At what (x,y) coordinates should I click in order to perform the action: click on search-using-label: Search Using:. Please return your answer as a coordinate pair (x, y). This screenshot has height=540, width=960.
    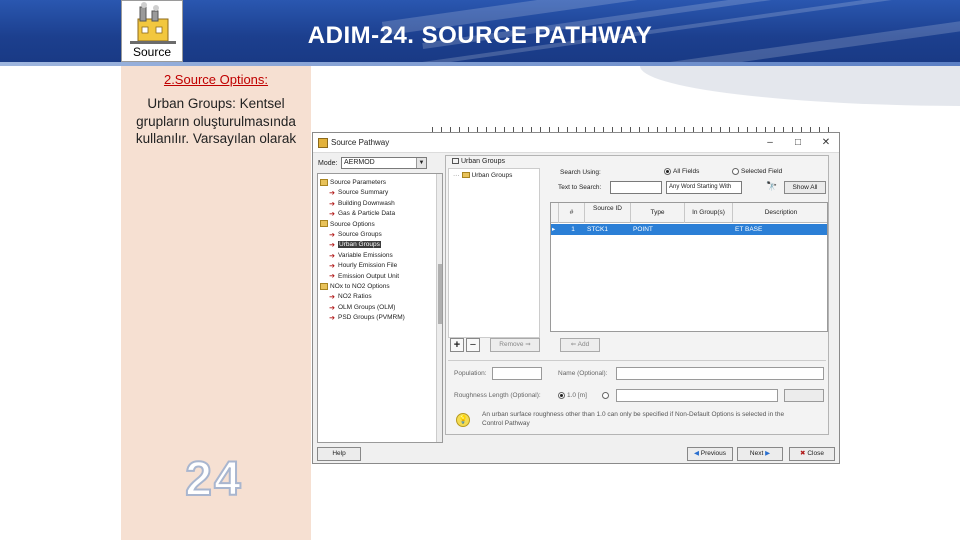
    Looking at the image, I should click on (580, 172).